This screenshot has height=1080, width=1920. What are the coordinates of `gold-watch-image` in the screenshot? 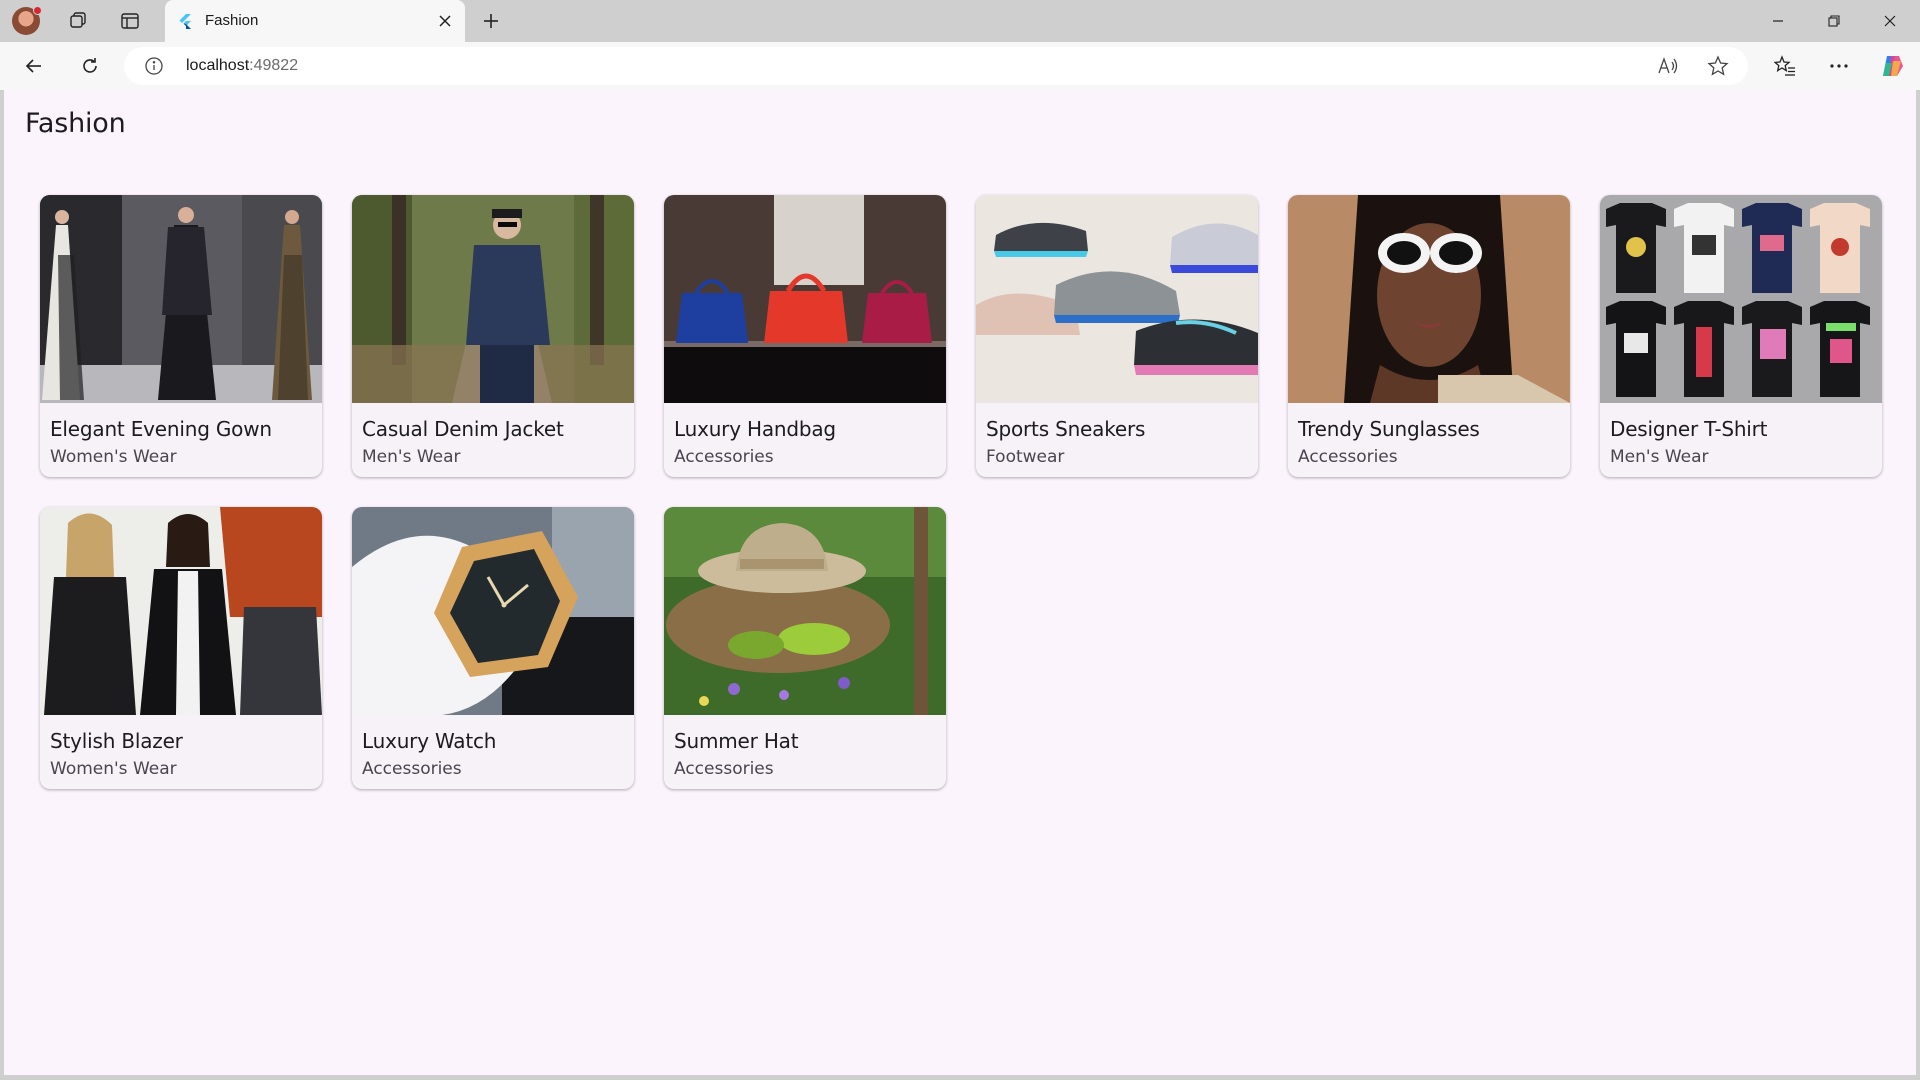 It's located at (493, 611).